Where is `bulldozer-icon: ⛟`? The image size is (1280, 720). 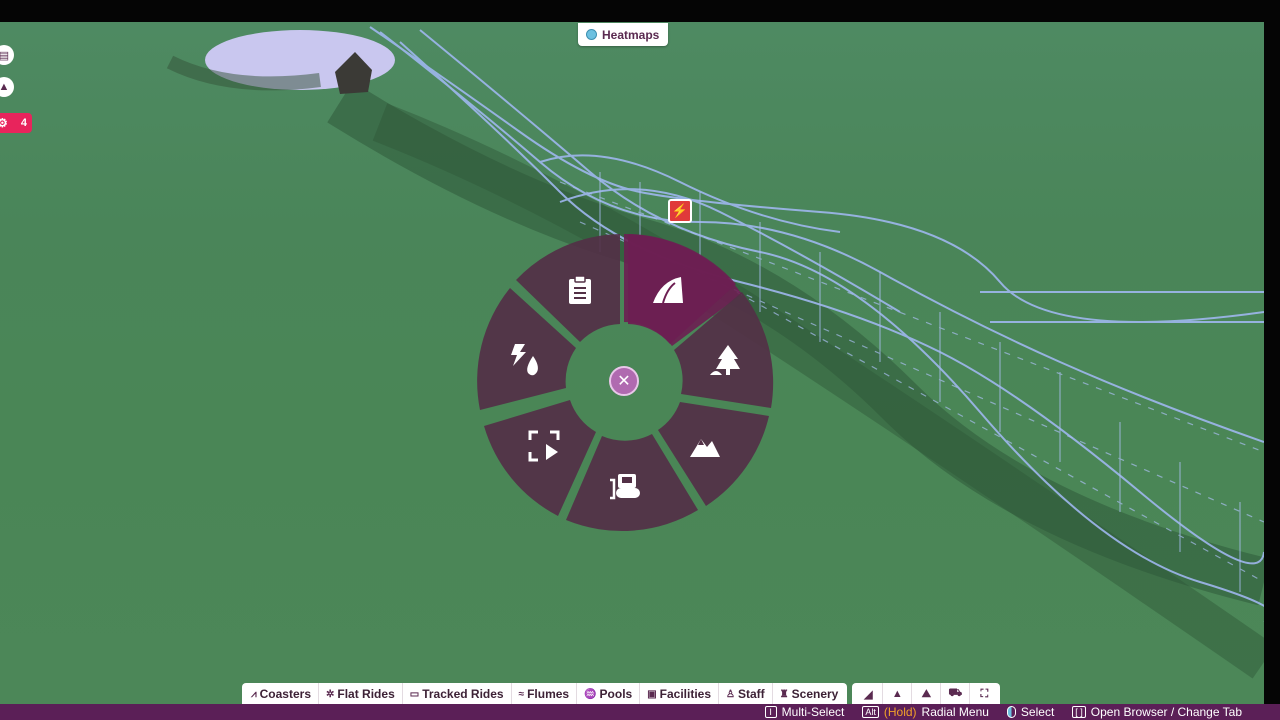 bulldozer-icon: ⛟ is located at coordinates (956, 694).